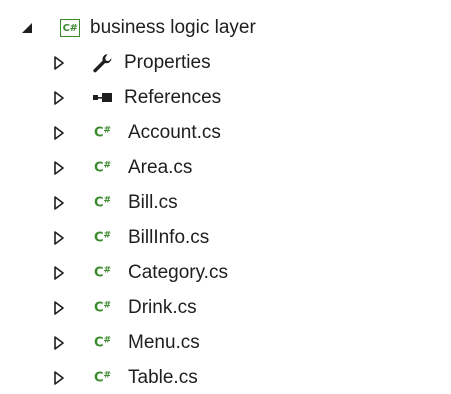 The height and width of the screenshot is (394, 451). Describe the element at coordinates (153, 202) in the screenshot. I see `tree-item-label: Bill.cs` at that location.